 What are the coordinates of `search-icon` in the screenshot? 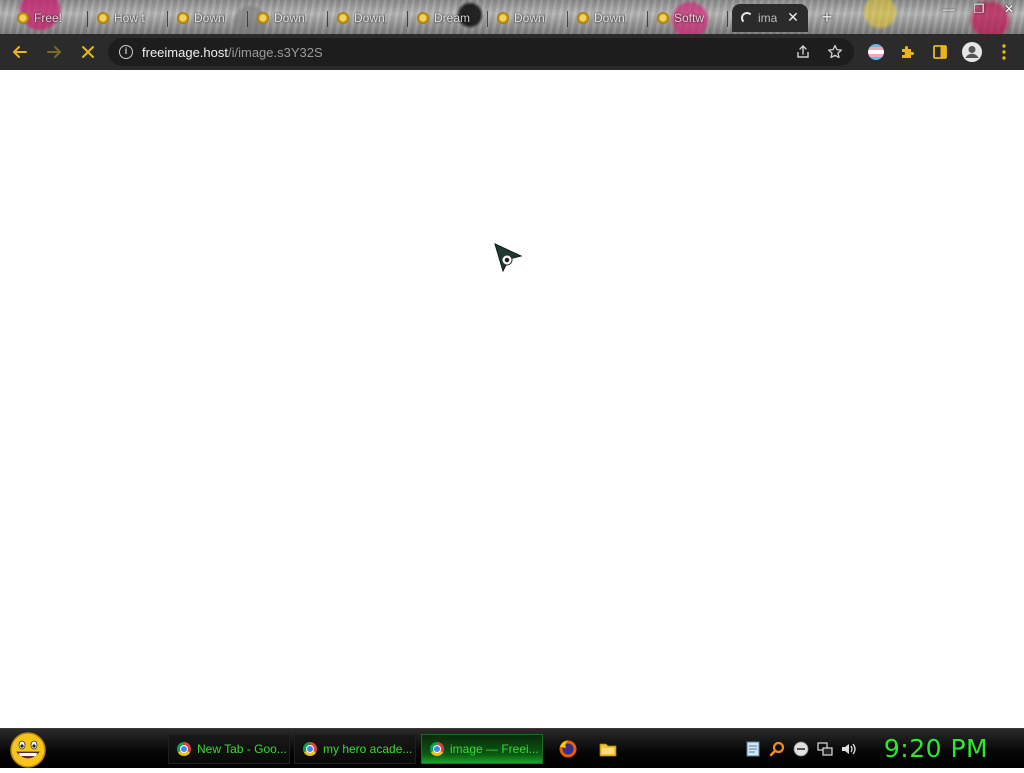 It's located at (777, 749).